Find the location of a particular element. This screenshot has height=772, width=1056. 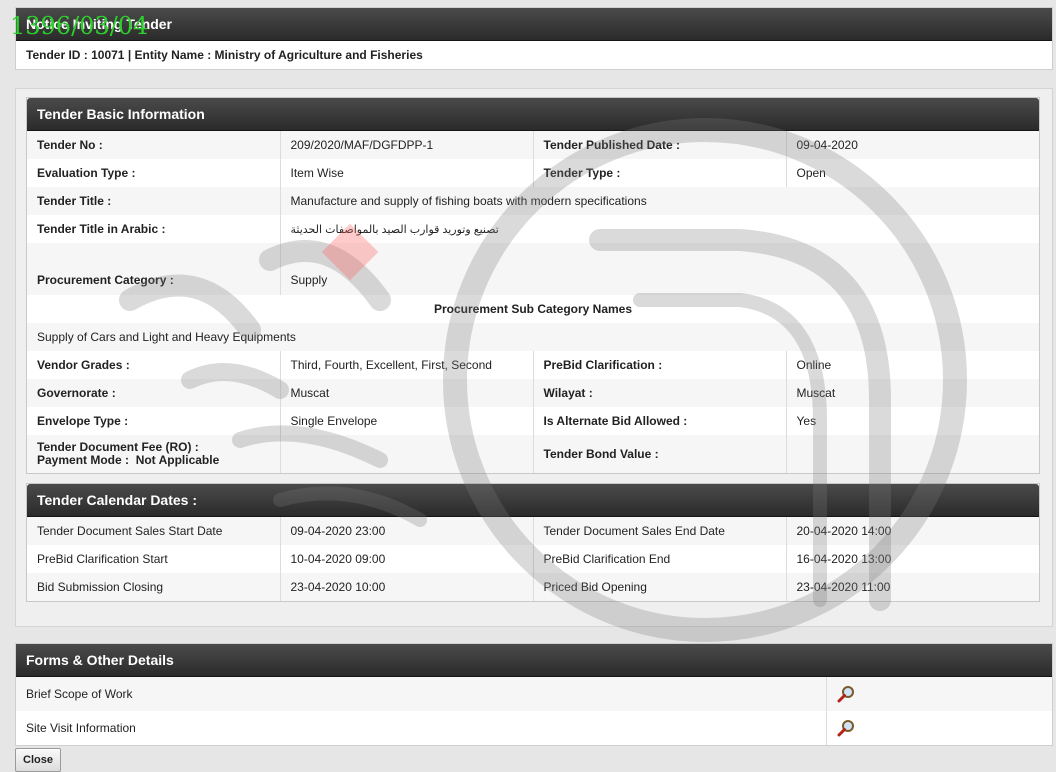

envelope-type-label: Envelope Type : is located at coordinates (154, 421).